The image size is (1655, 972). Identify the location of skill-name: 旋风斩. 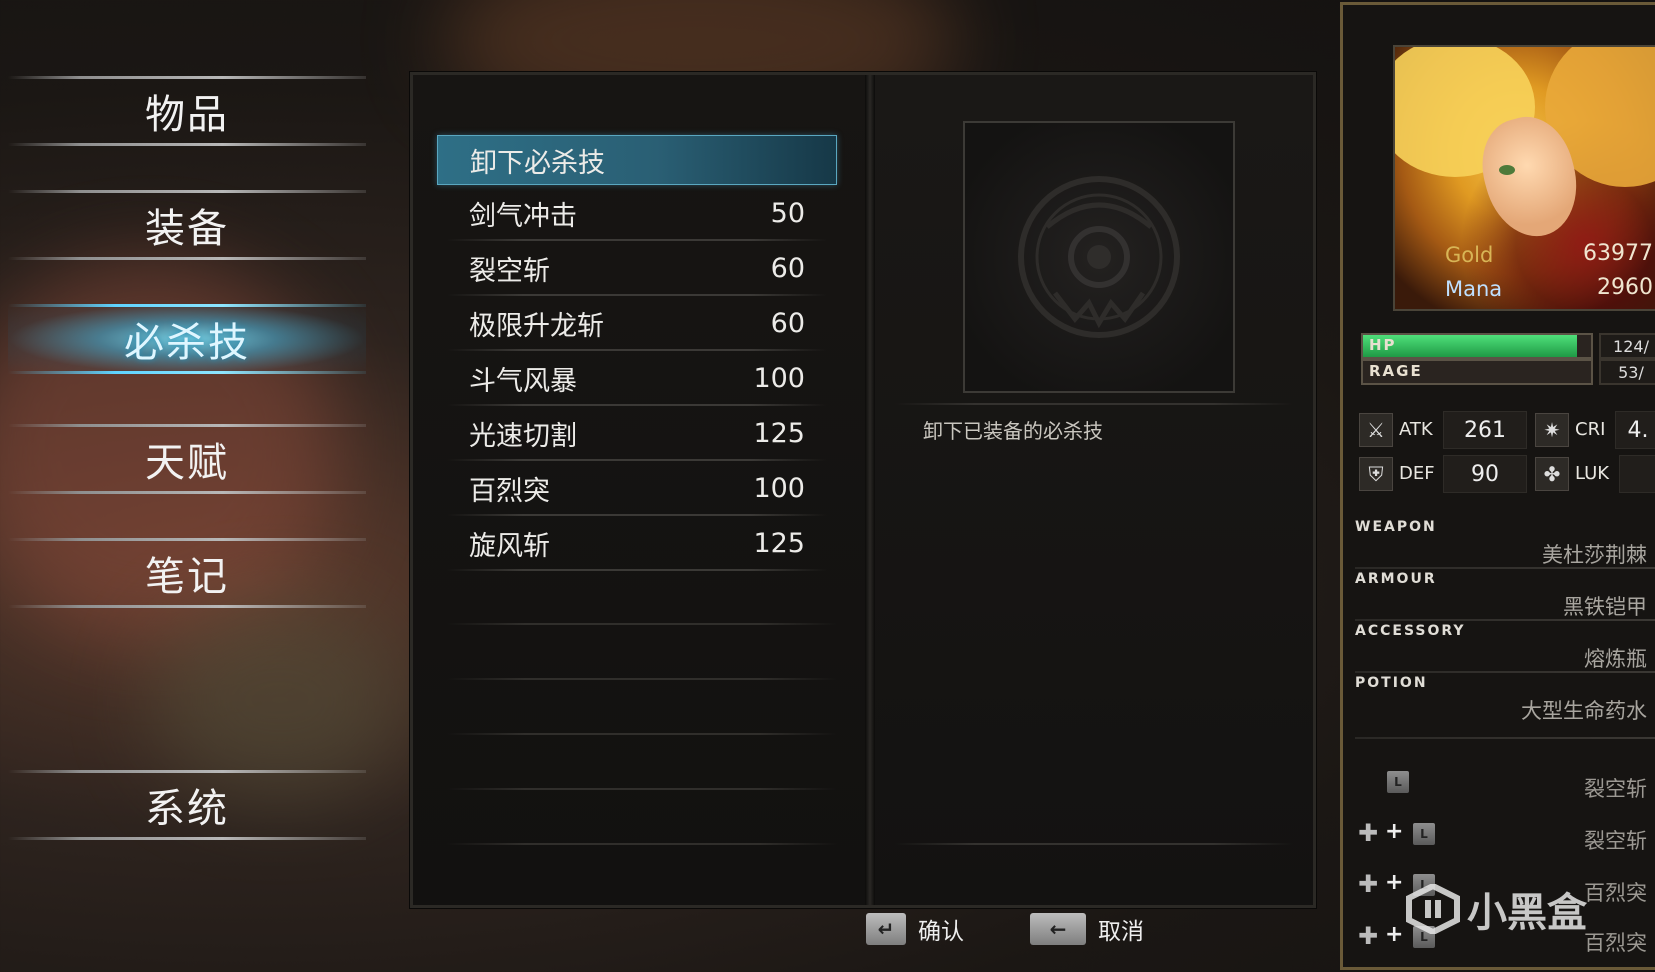
(509, 546).